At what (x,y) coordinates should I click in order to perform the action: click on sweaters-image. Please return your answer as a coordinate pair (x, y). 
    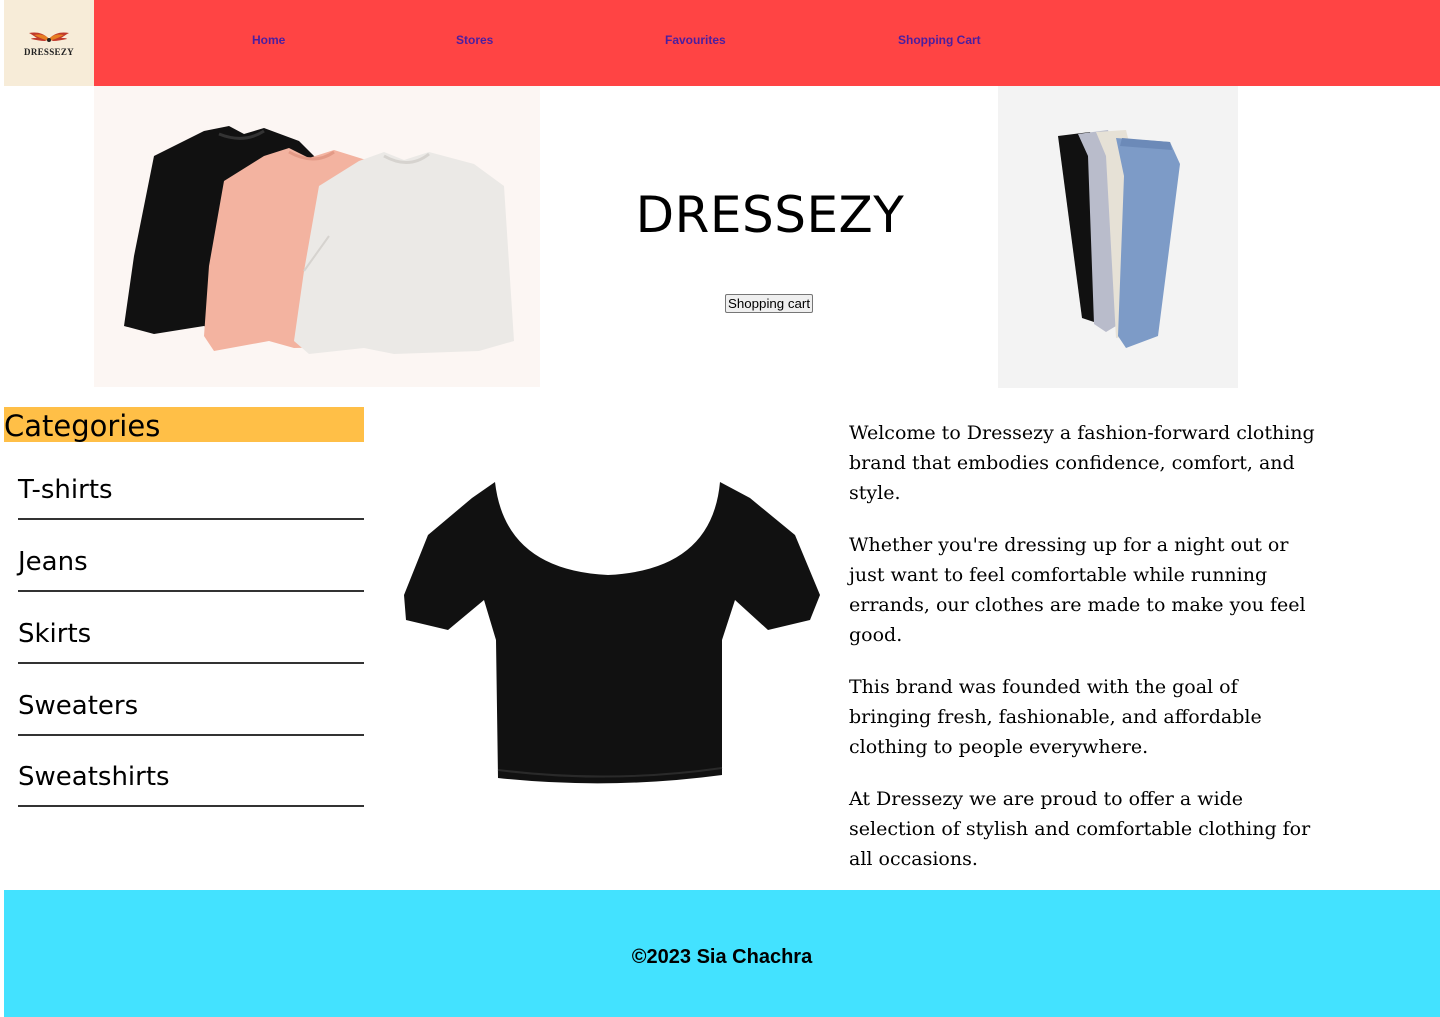
    Looking at the image, I should click on (317, 236).